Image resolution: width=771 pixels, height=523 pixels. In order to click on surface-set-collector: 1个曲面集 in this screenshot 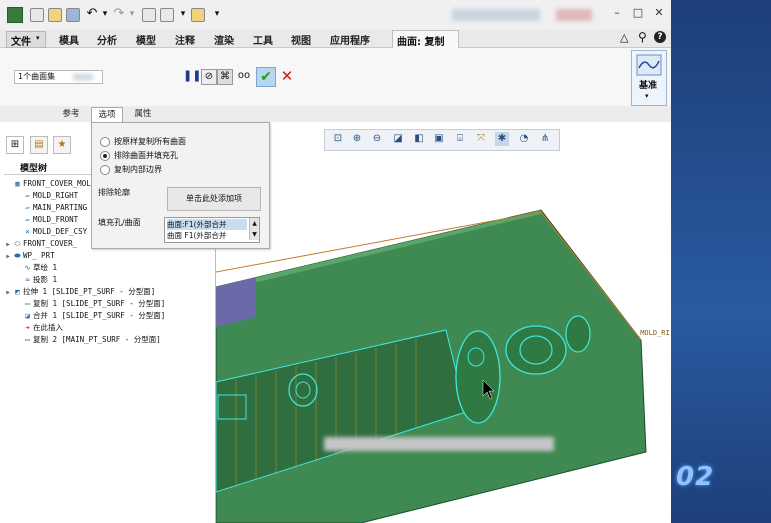, I will do `click(58, 77)`.